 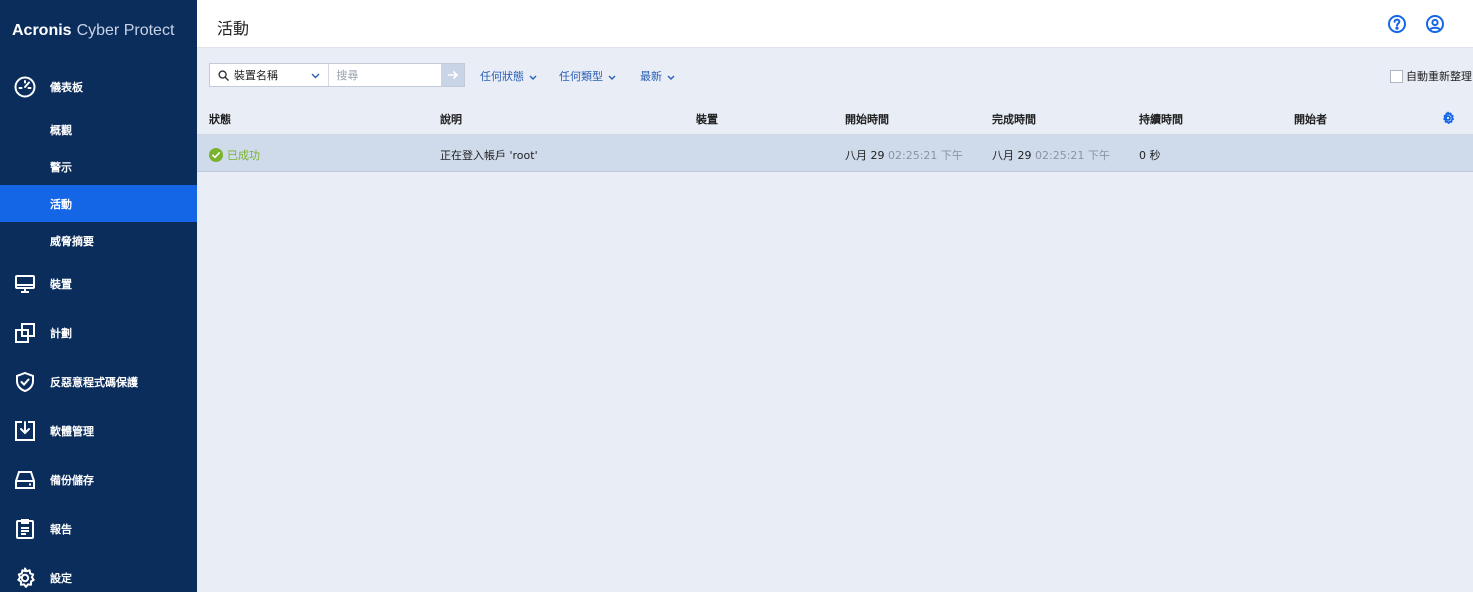 What do you see at coordinates (72, 431) in the screenshot?
I see `sidebar-item-label: 軟體管理` at bounding box center [72, 431].